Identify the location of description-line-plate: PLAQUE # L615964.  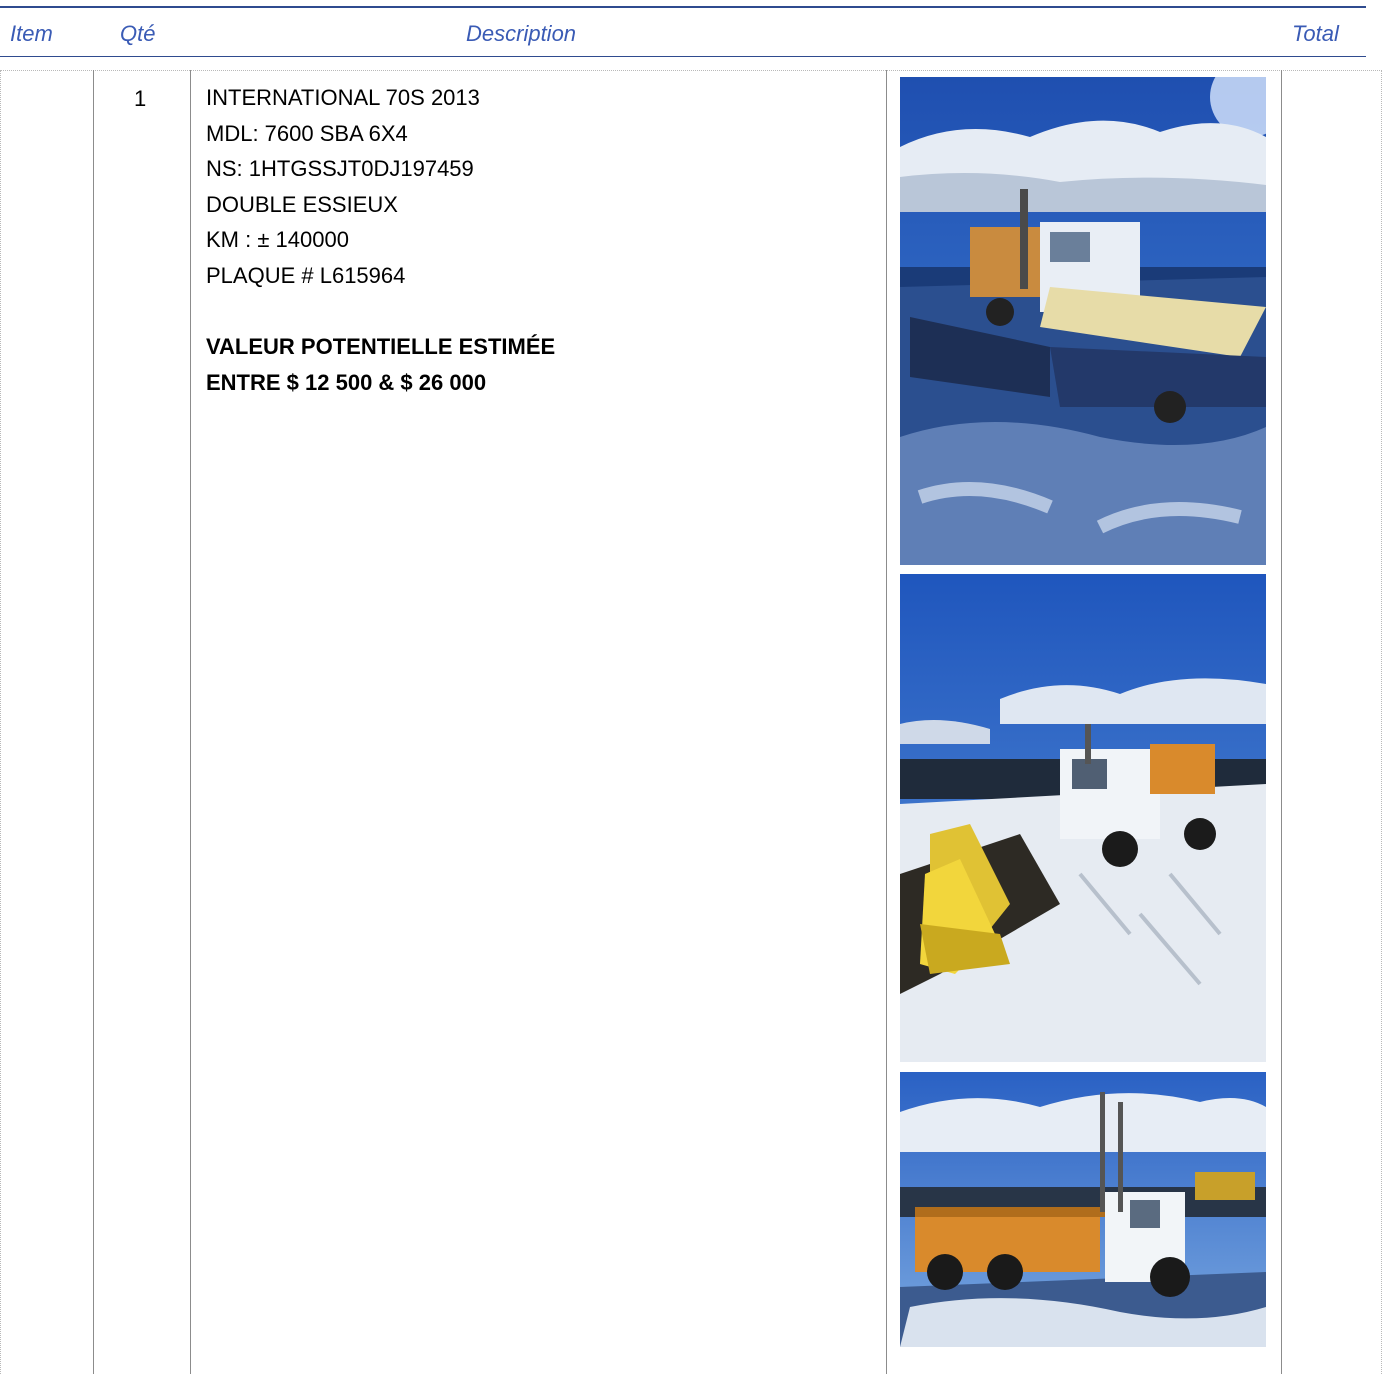
(306, 275).